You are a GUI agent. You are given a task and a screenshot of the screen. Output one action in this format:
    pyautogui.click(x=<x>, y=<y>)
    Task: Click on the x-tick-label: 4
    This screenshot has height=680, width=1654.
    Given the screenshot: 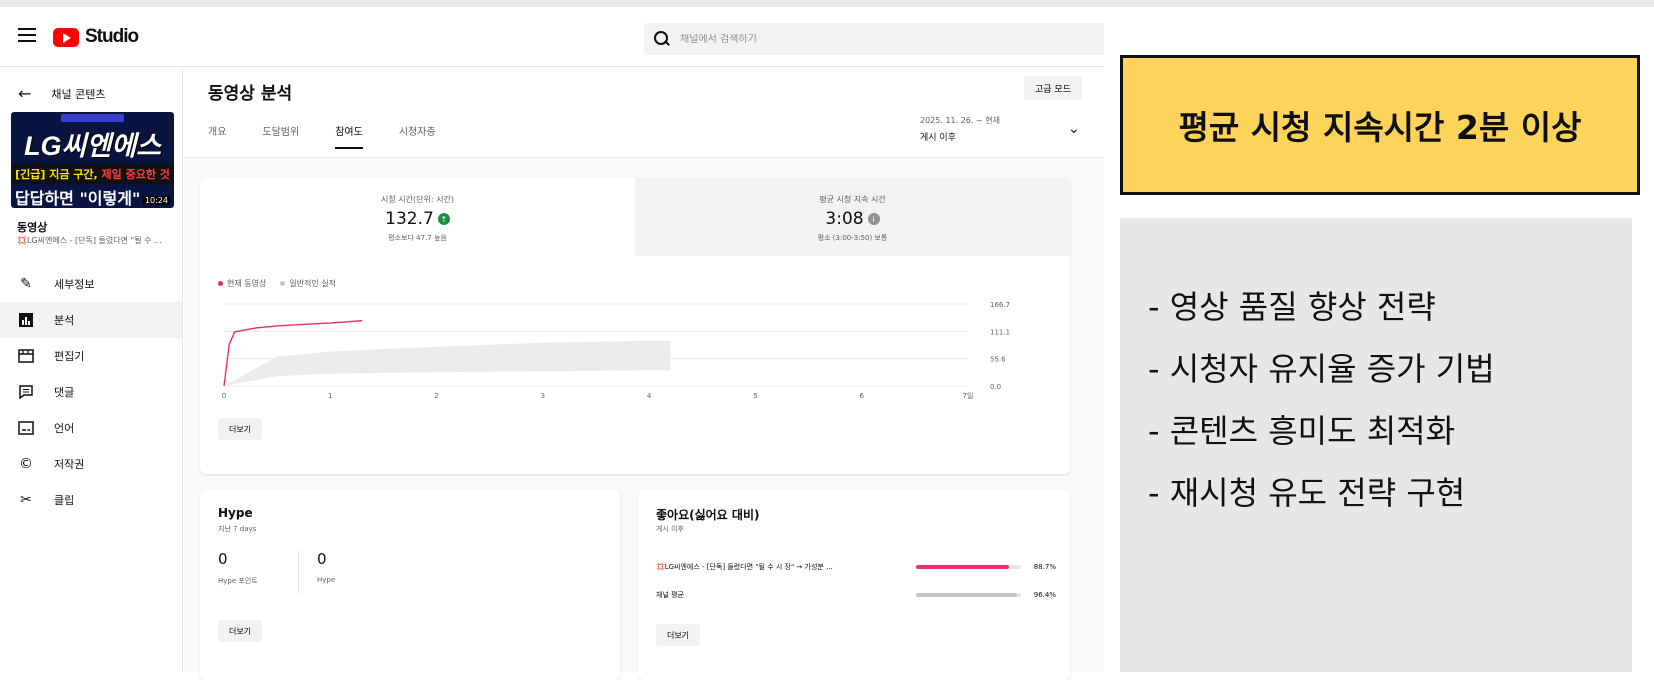 What is the action you would take?
    pyautogui.click(x=649, y=396)
    